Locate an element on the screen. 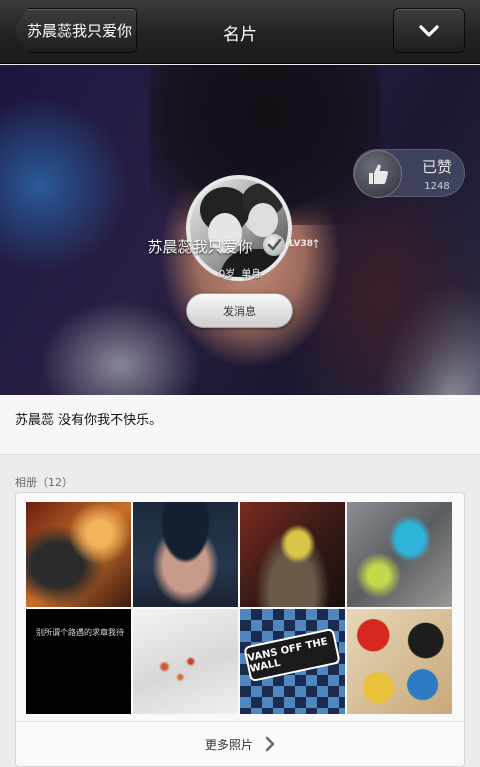  top-bar: 苏晨蕊我只爱你 名片 is located at coordinates (240, 32).